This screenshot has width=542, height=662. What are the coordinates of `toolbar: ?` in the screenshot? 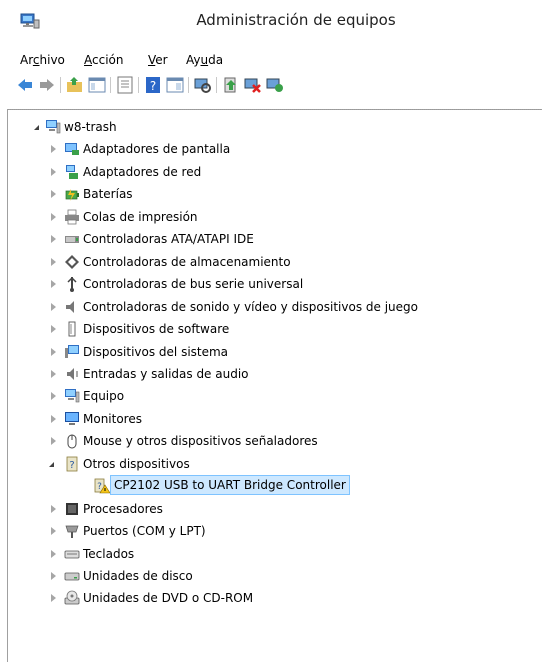 It's located at (271, 85).